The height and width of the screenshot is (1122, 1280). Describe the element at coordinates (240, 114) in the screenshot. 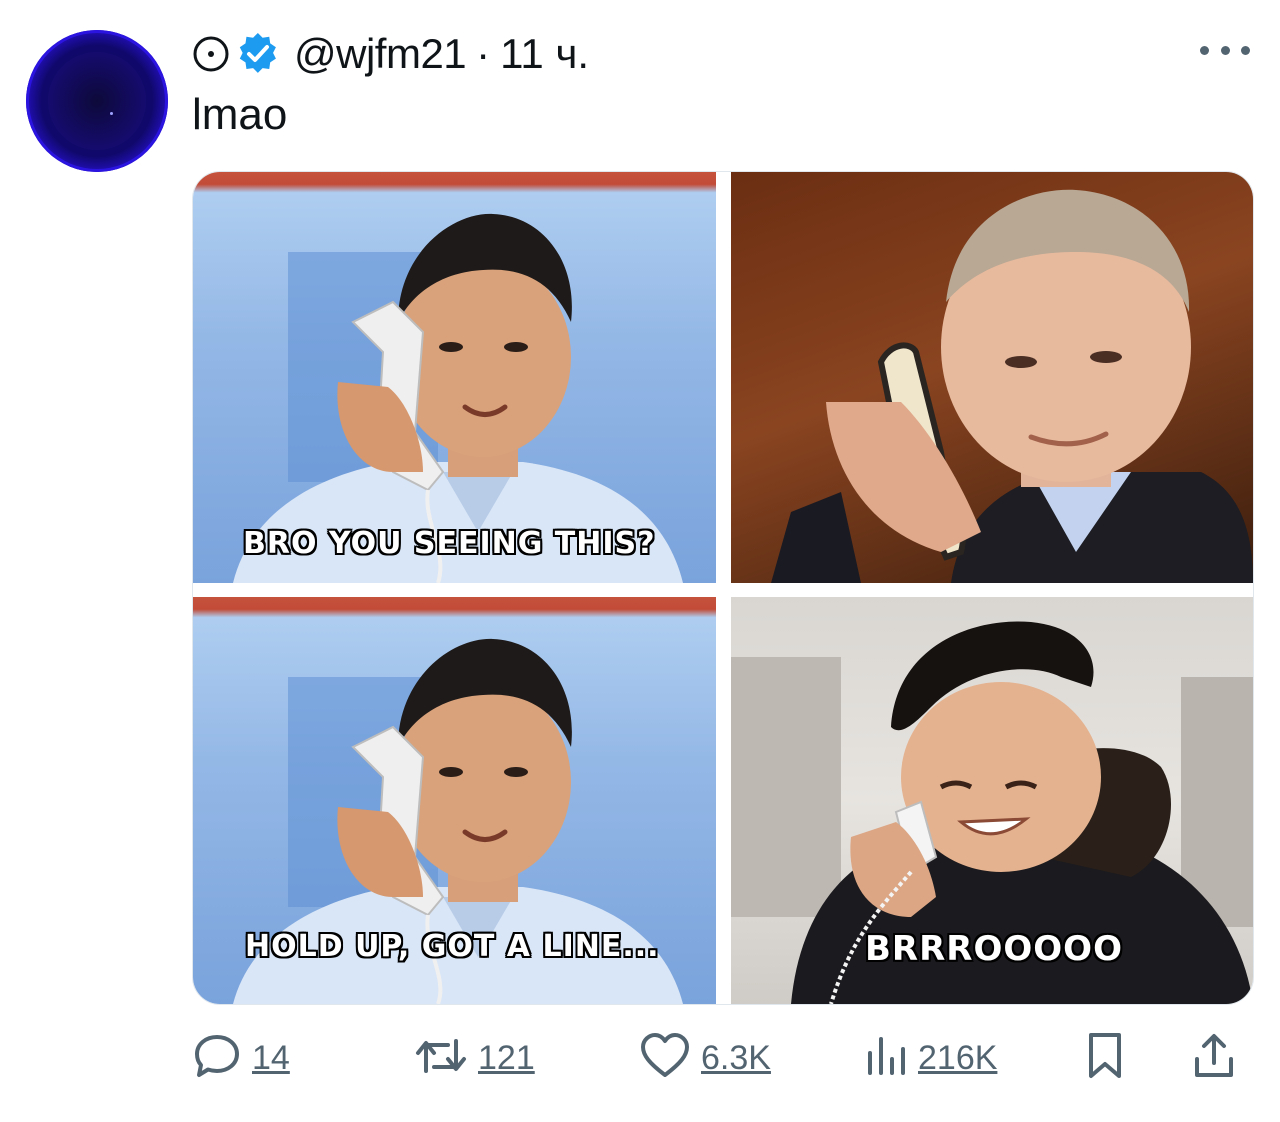

I see `tweet-text: lmao` at that location.